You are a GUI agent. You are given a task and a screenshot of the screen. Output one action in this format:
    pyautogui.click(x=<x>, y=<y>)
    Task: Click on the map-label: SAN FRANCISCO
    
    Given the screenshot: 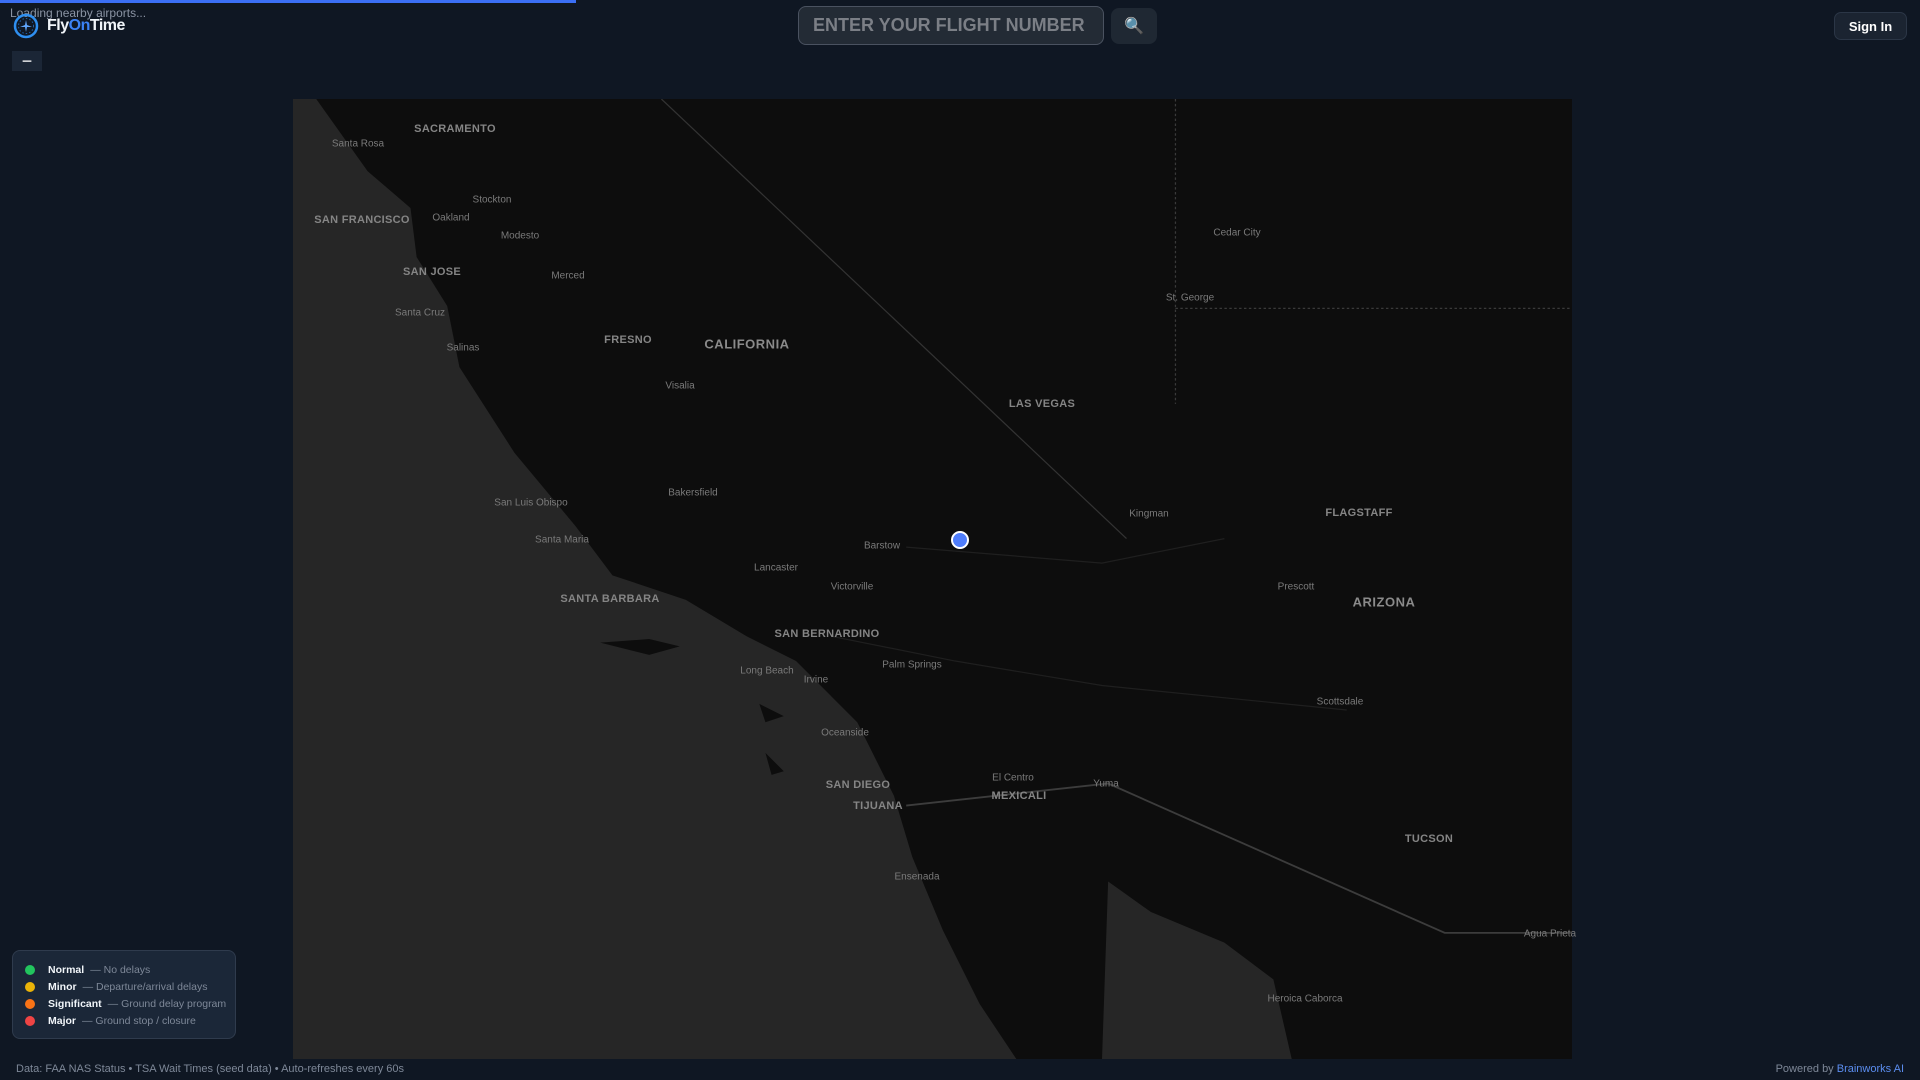 What is the action you would take?
    pyautogui.click(x=362, y=220)
    